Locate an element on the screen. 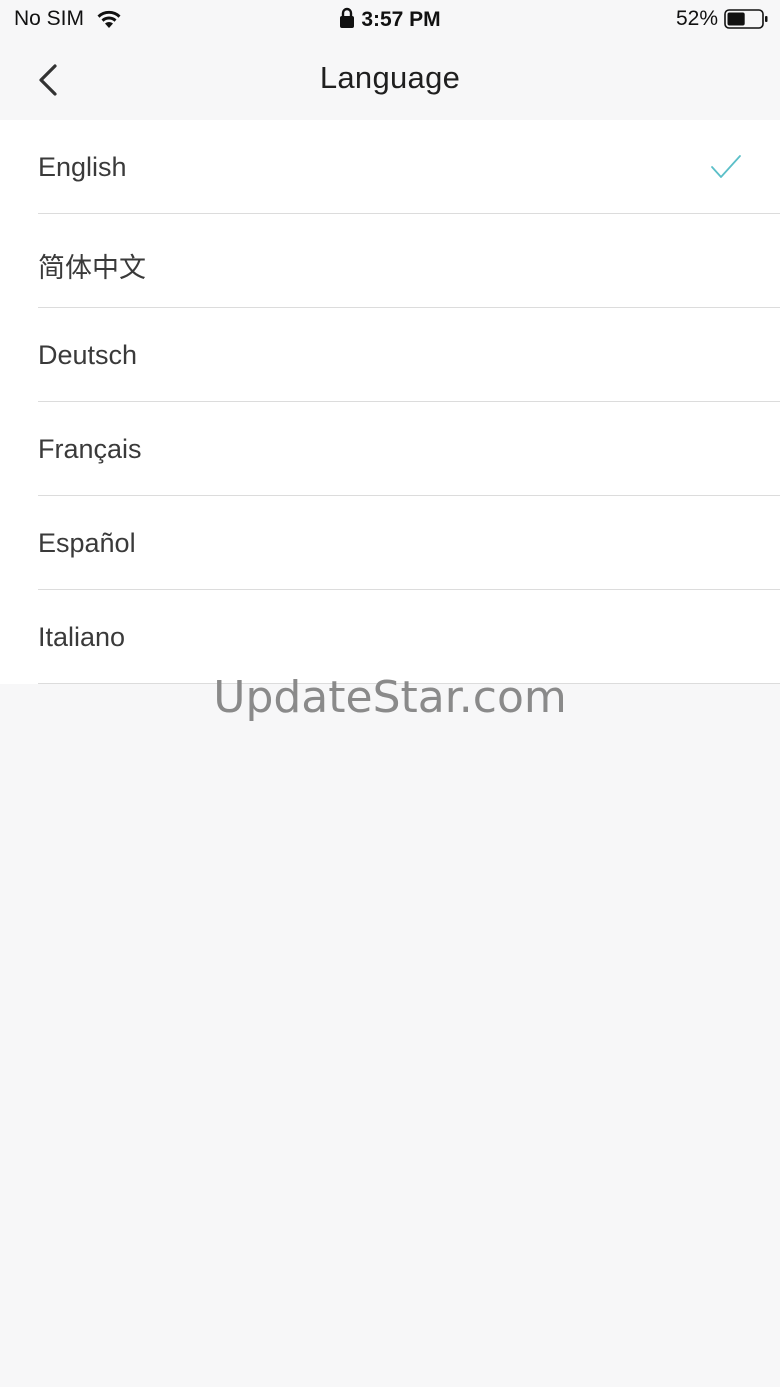 The image size is (780, 1387). language-label: English is located at coordinates (82, 167).